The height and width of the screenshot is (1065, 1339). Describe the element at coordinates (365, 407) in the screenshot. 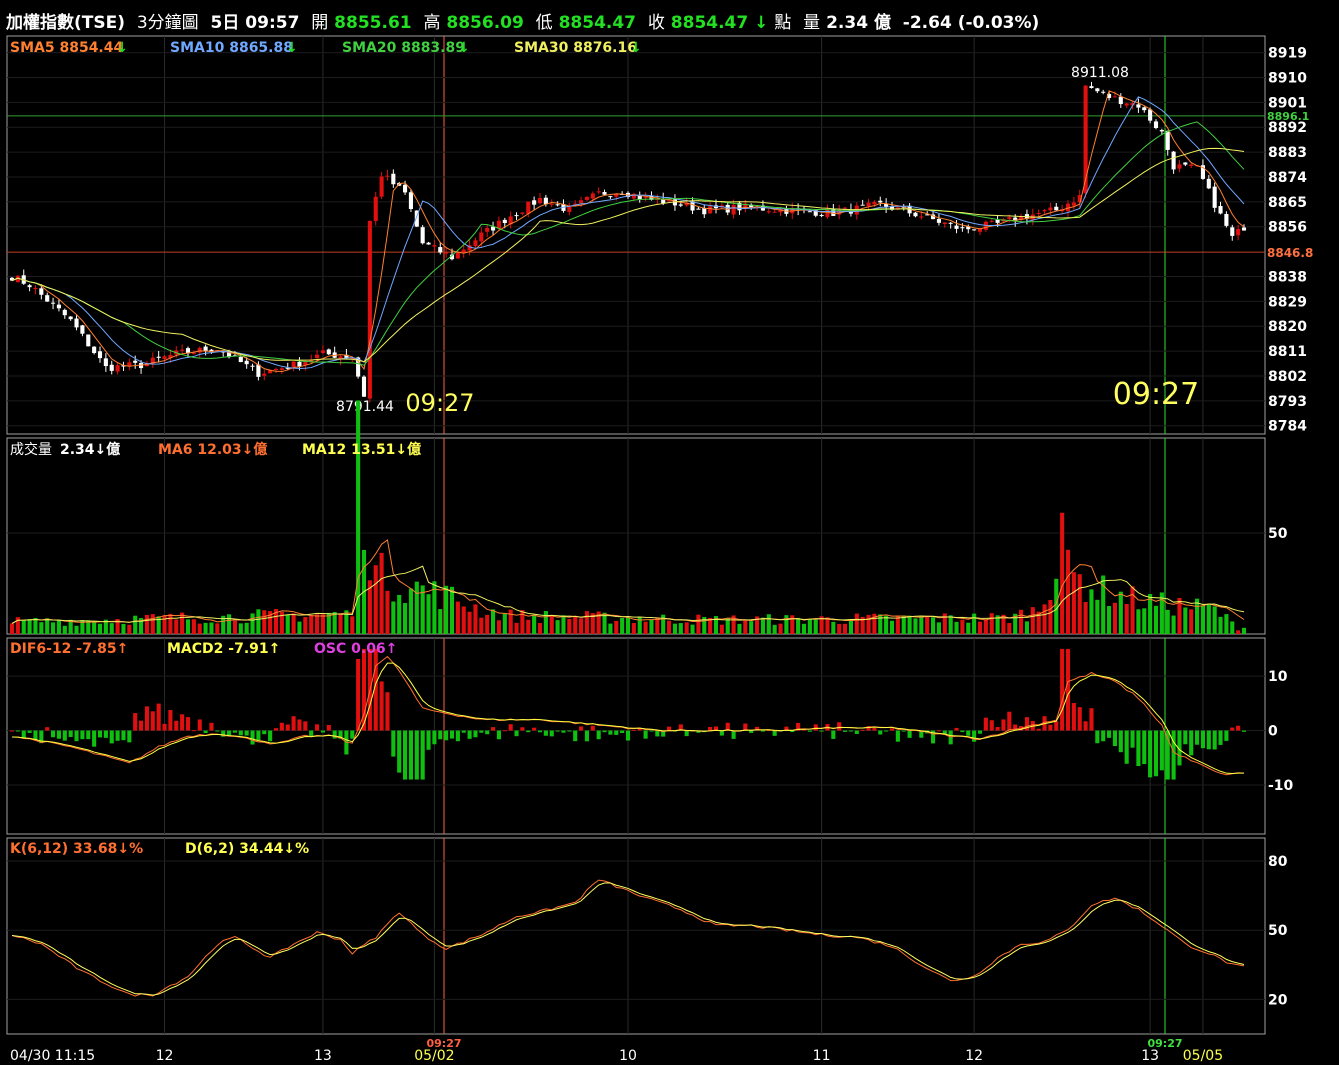

I see `low-price-label: 8791.44` at that location.